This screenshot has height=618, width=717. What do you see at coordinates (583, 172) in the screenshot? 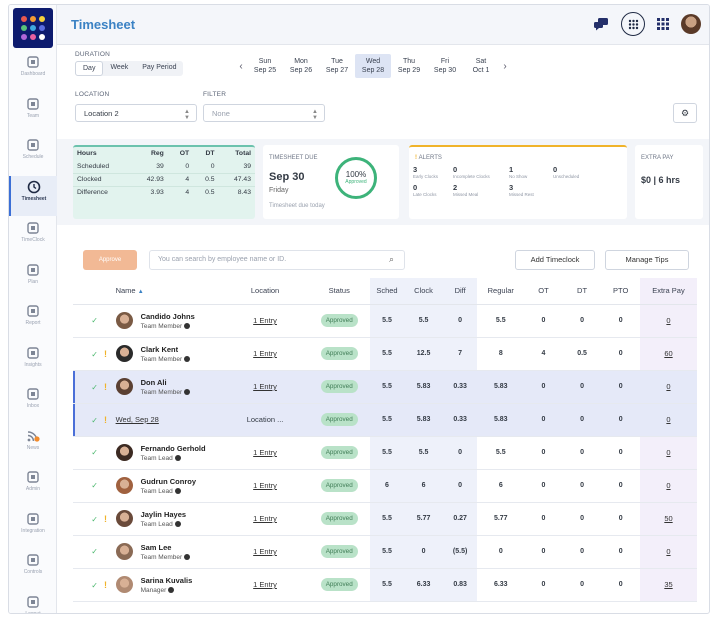
I see `alert-item: 0 Unscheduled` at bounding box center [583, 172].